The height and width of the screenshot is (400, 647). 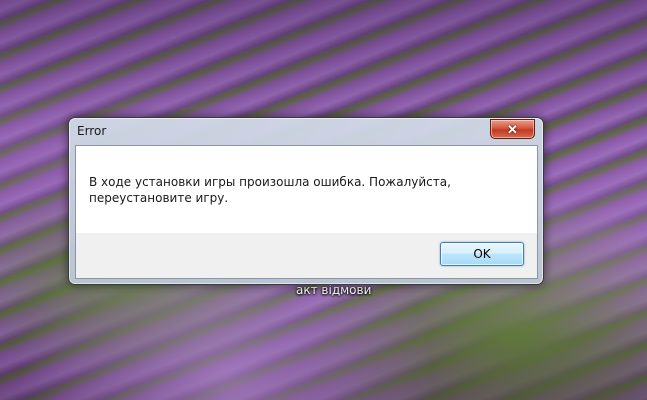 What do you see at coordinates (306, 131) in the screenshot?
I see `dialog-titlebar: Error ✕` at bounding box center [306, 131].